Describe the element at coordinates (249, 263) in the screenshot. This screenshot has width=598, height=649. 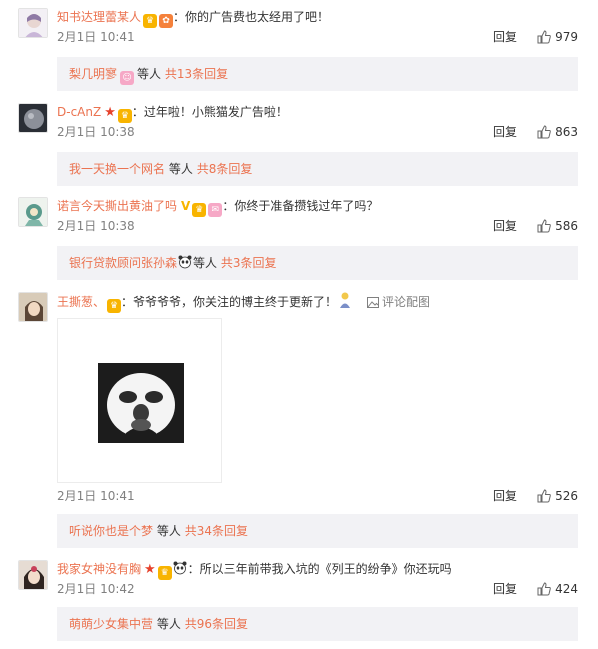
I see `sub-reply-count: 共3条回复` at that location.